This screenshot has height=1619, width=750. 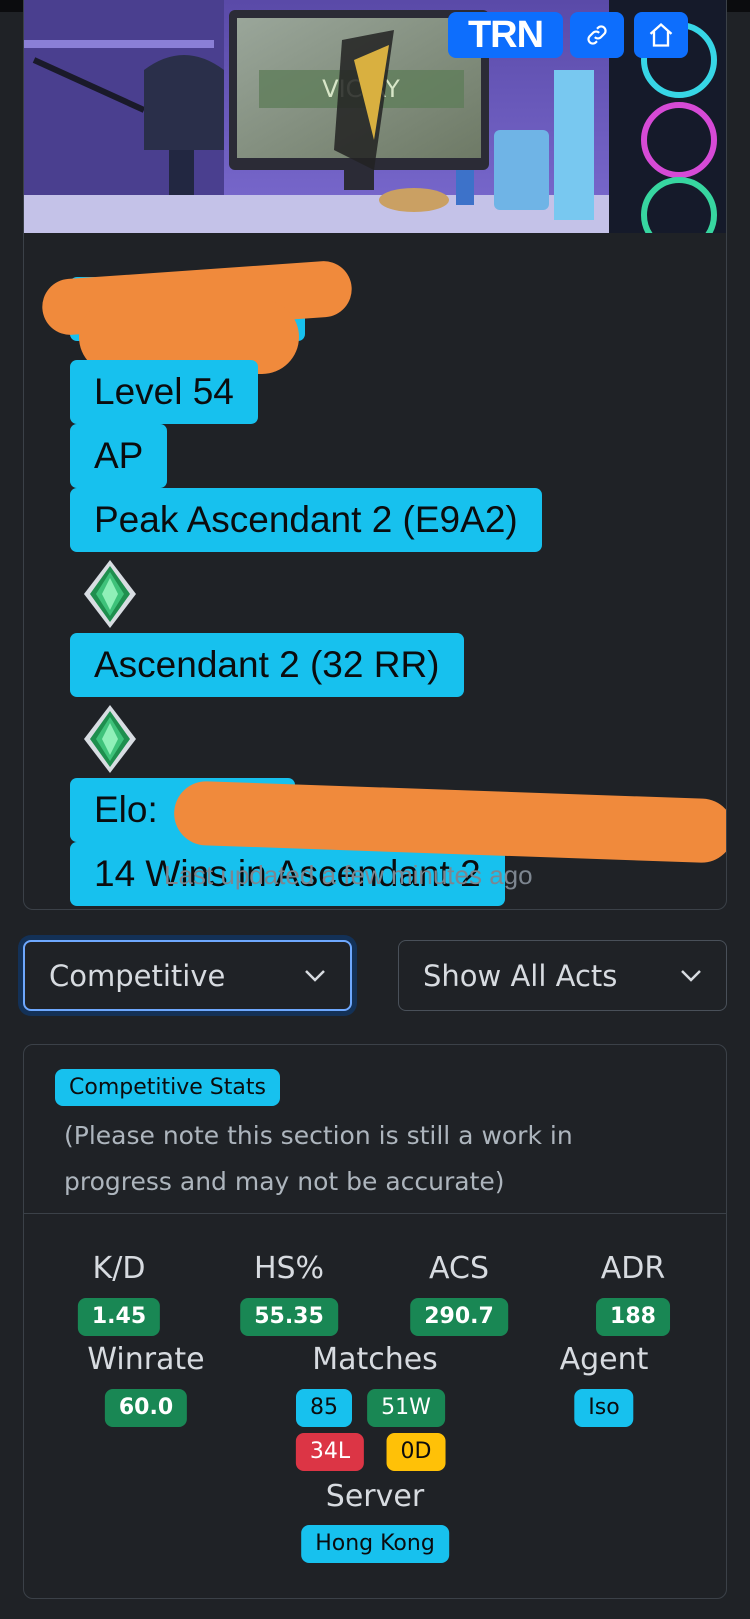 I want to click on acs-badge: 290.7, so click(x=459, y=1317).